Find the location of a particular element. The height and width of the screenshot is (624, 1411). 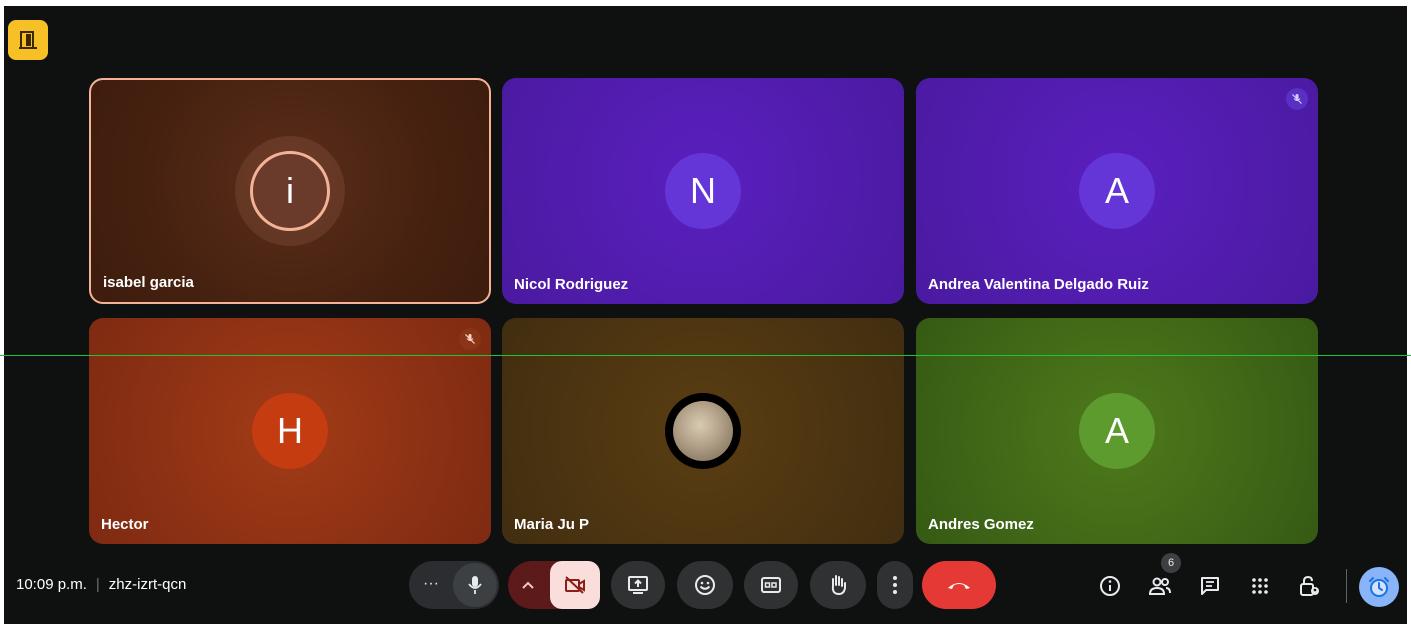

info-icon is located at coordinates (1110, 586).